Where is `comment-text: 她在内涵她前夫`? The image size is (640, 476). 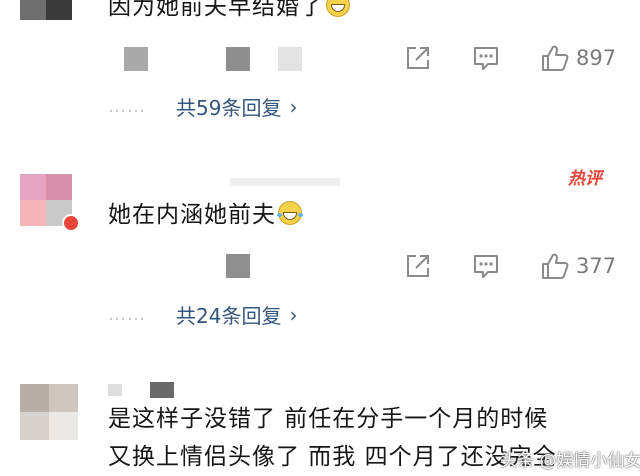 comment-text: 她在内涵她前夫 is located at coordinates (205, 215).